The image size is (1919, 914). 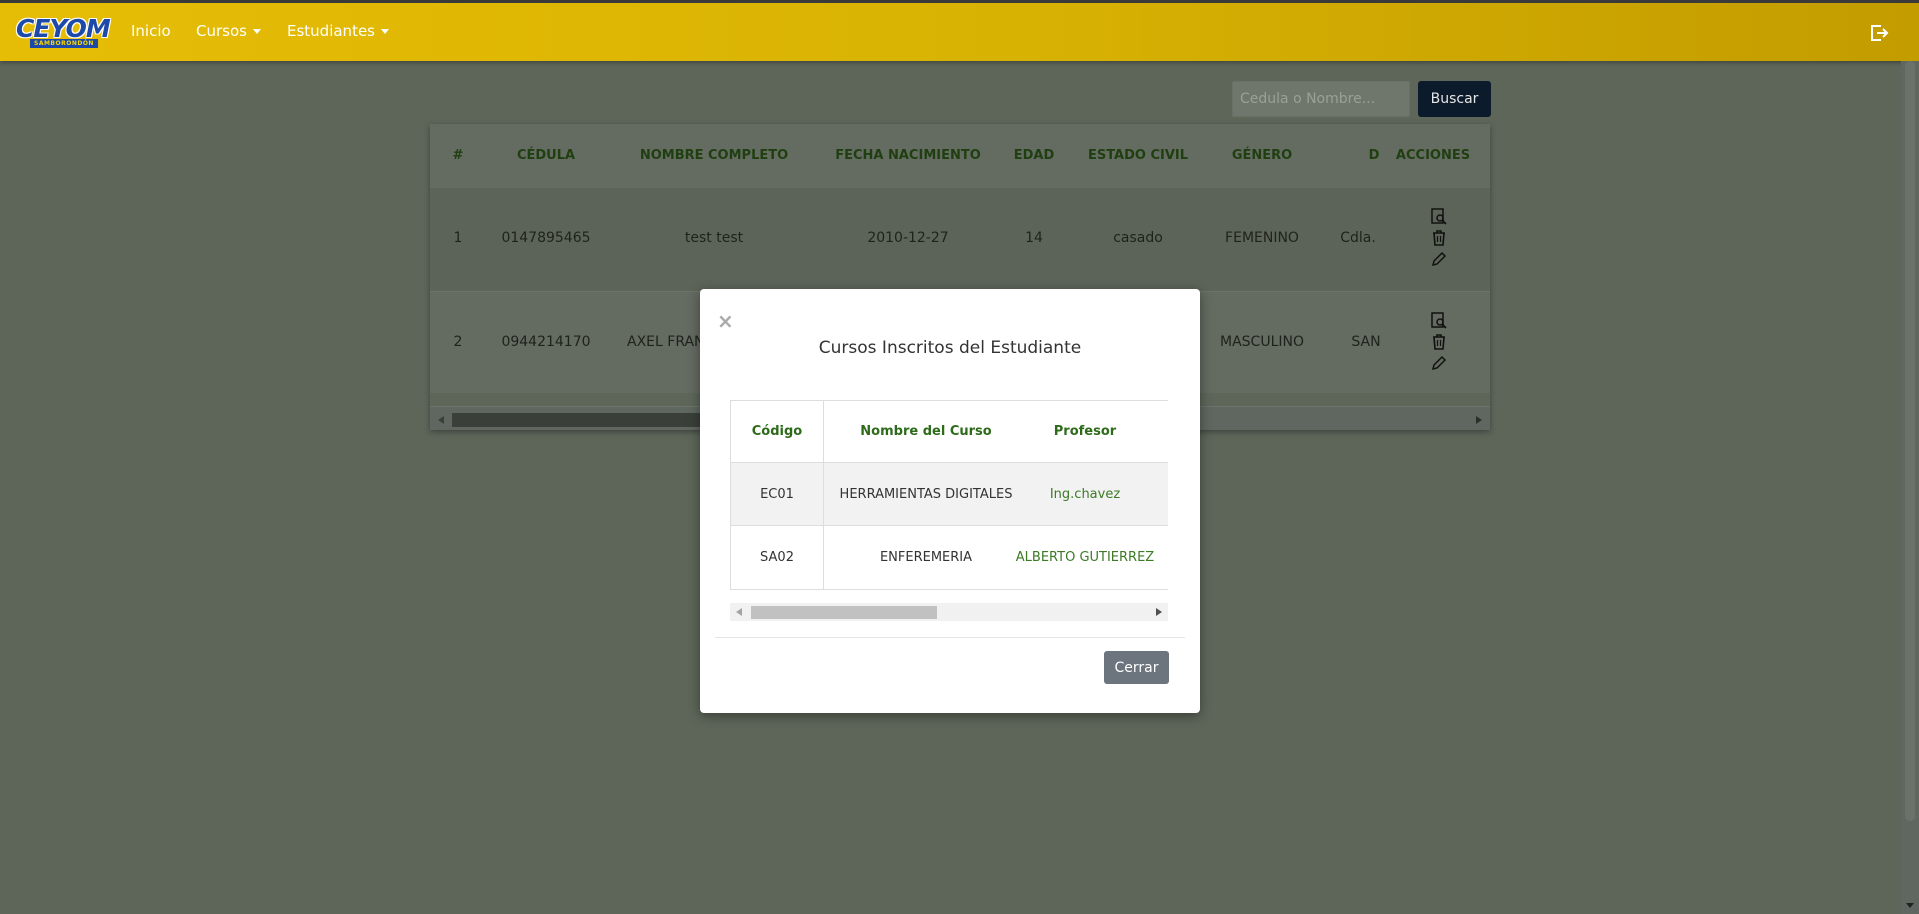 I want to click on th-estado: ESTADO CIVIL, so click(x=1138, y=155).